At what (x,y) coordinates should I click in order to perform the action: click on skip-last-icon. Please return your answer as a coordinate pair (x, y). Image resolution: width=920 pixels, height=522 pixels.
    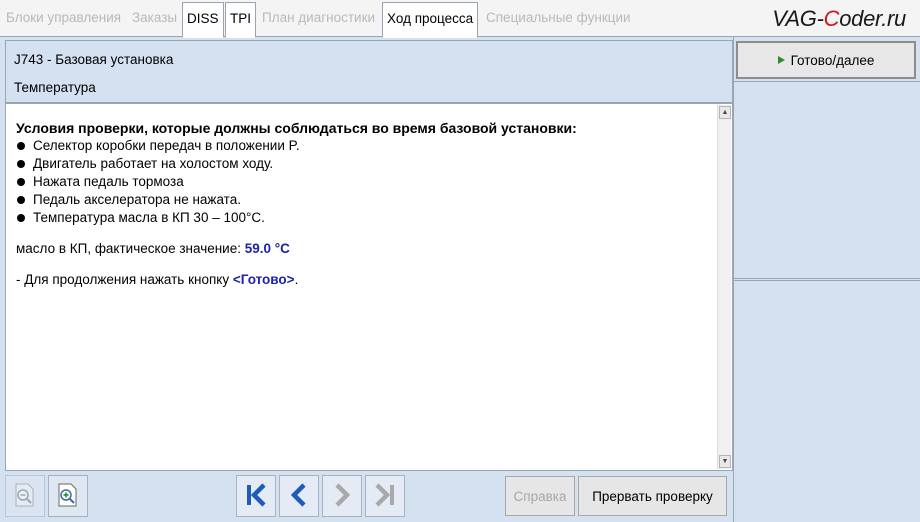
    Looking at the image, I should click on (385, 496).